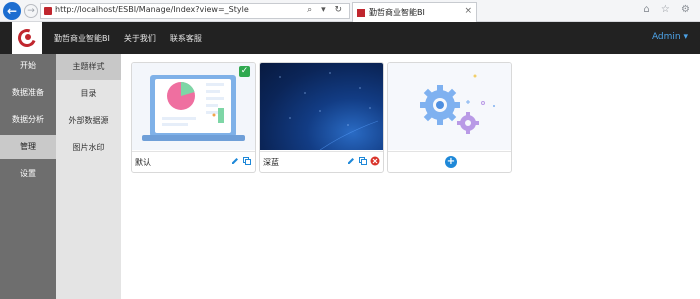 This screenshot has height=299, width=700. Describe the element at coordinates (48, 11) in the screenshot. I see `site-favicon-icon` at that location.